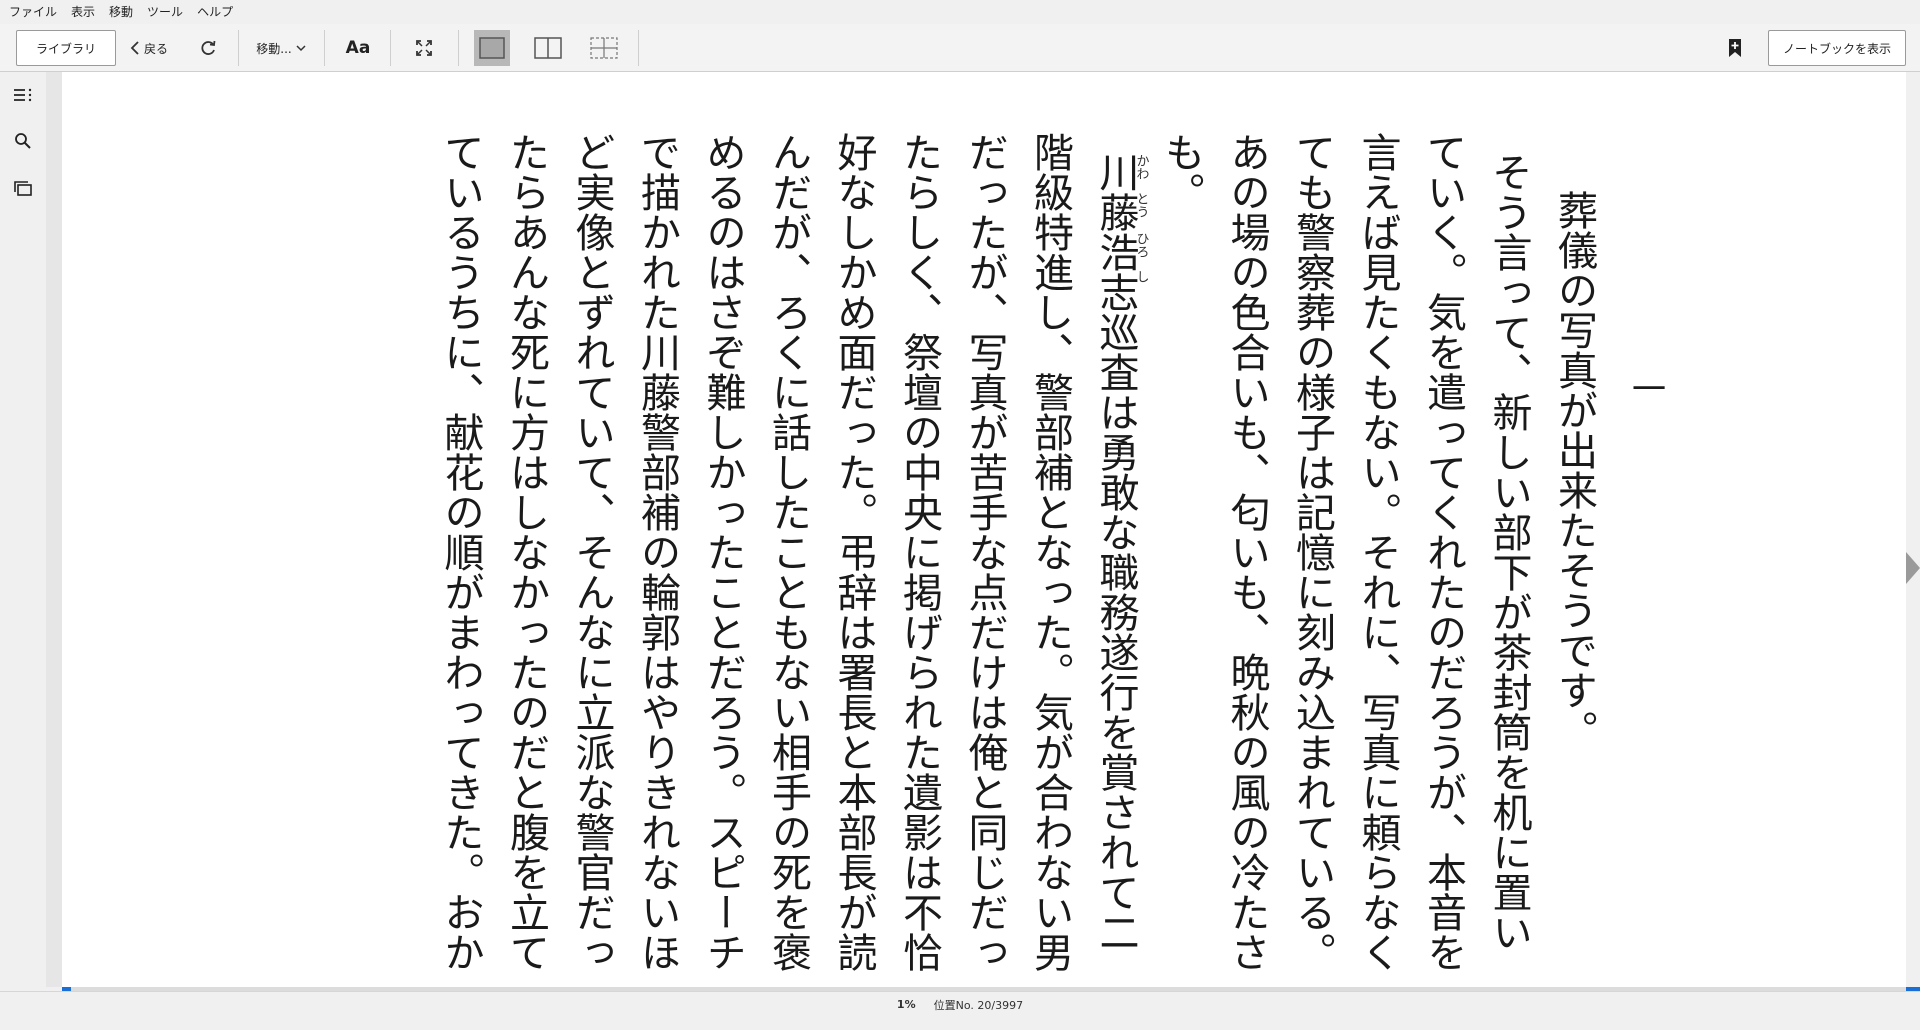 The height and width of the screenshot is (1030, 1920). What do you see at coordinates (960, 48) in the screenshot?
I see `toolbar: ライブラリ 戻る 移動... Aa ノートブックを表示` at bounding box center [960, 48].